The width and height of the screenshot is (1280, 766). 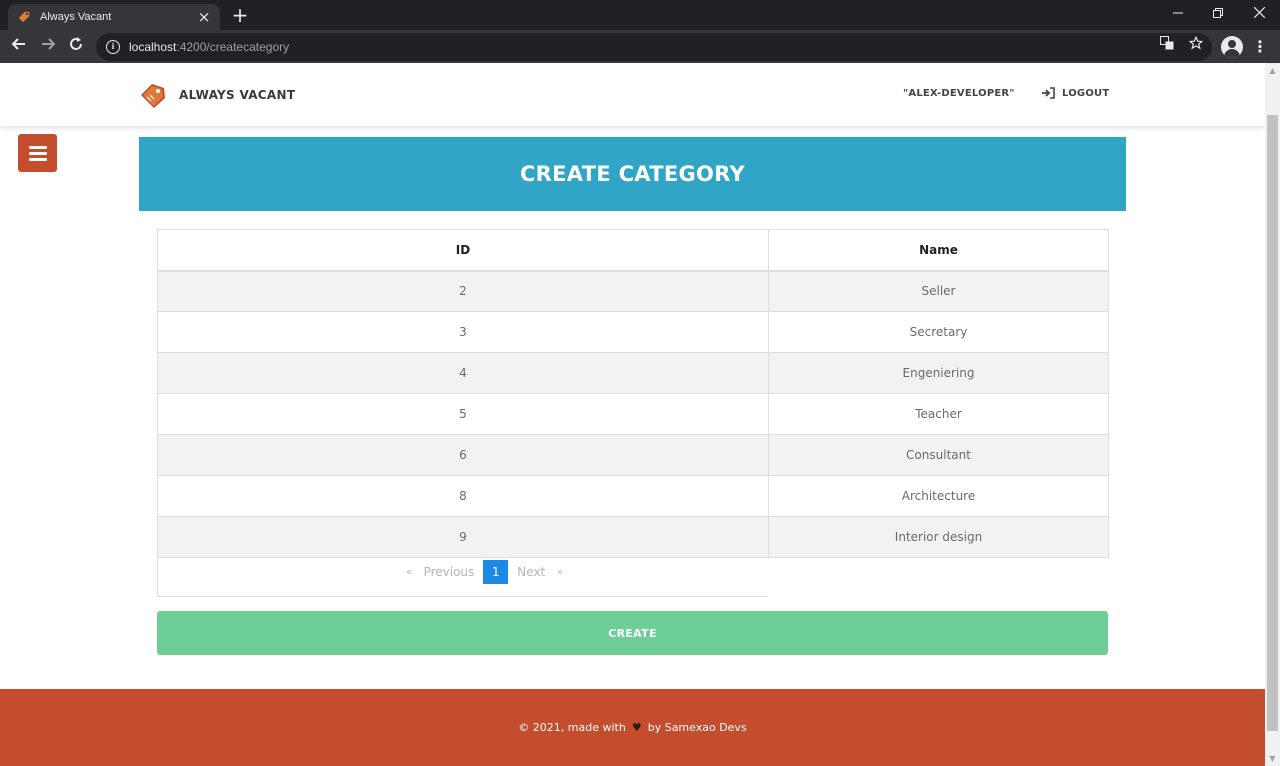 I want to click on logout-button: LOGOUT, so click(x=1075, y=93).